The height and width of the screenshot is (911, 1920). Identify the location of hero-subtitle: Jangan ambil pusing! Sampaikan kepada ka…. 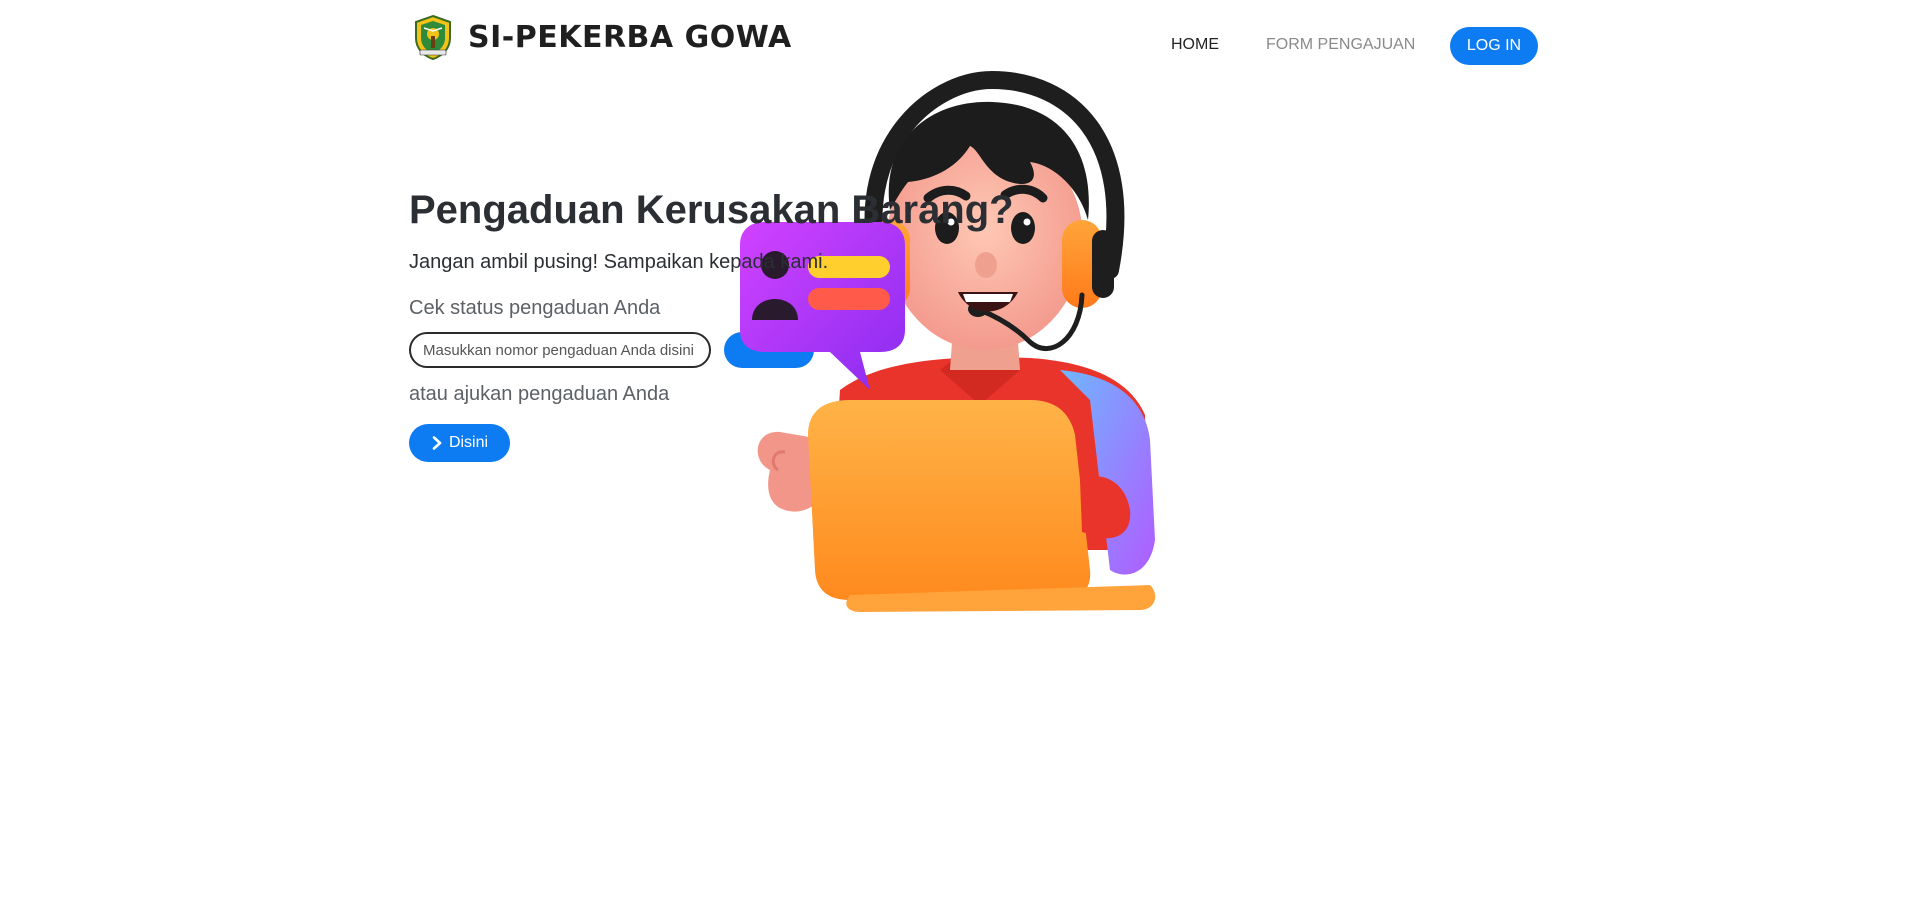
(619, 262).